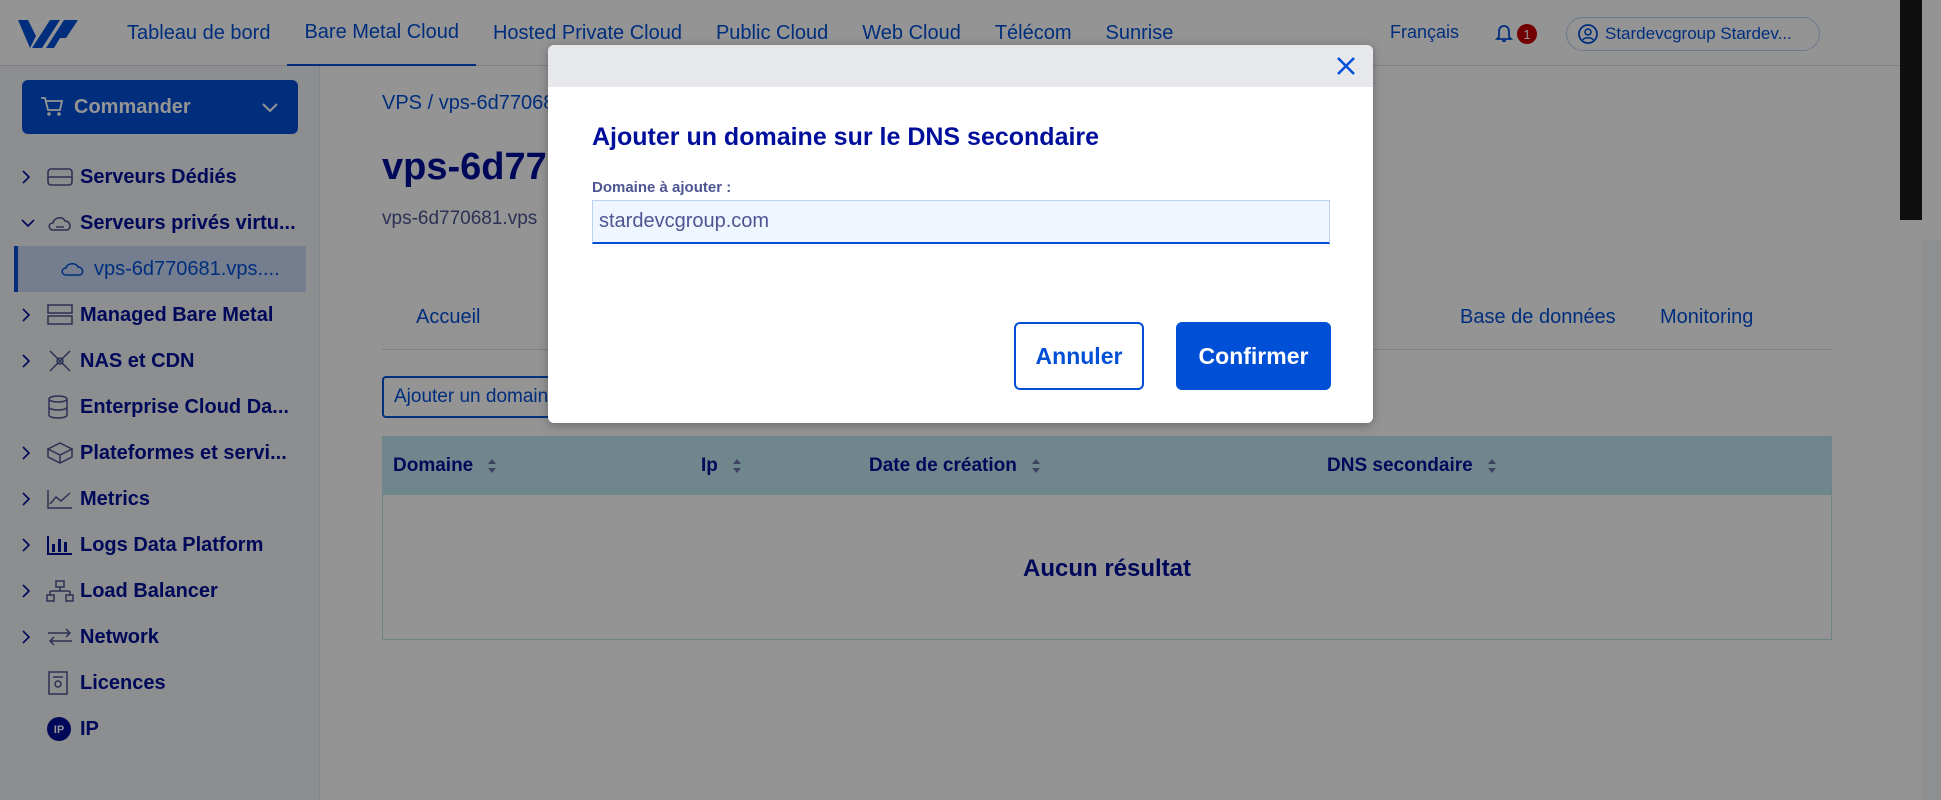 This screenshot has width=1941, height=800. Describe the element at coordinates (846, 137) in the screenshot. I see `dialog-title: Ajouter un domaine sur le DNS secondaire` at that location.